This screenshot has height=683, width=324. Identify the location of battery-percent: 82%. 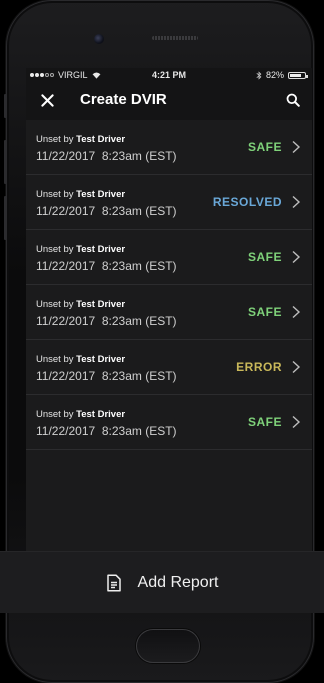
(274, 75).